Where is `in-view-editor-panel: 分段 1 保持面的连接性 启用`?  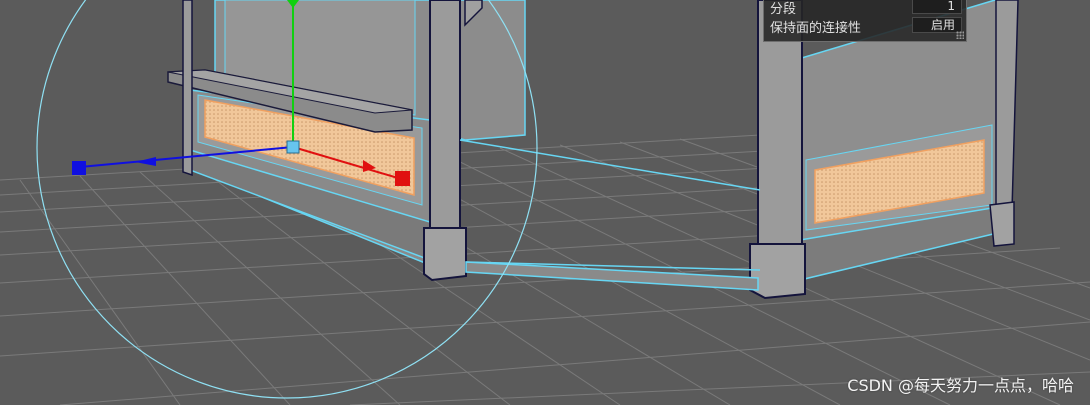 in-view-editor-panel: 分段 1 保持面的连接性 启用 is located at coordinates (865, 21).